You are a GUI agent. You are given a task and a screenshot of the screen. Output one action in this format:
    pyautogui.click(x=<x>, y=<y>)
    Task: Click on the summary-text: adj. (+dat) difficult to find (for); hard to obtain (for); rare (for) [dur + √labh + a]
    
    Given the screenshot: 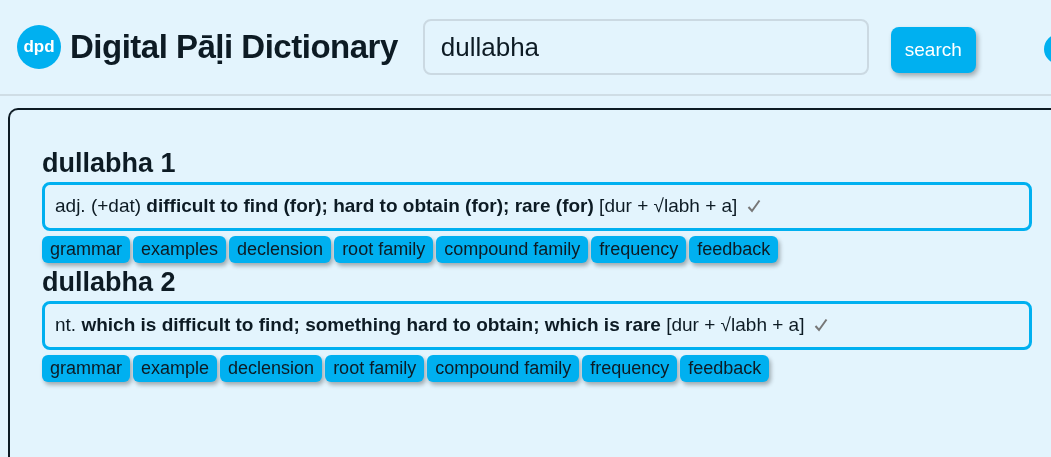 What is the action you would take?
    pyautogui.click(x=396, y=205)
    